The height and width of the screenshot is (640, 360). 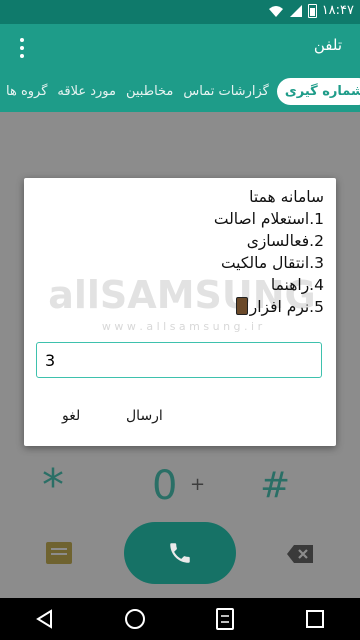 What do you see at coordinates (26, 91) in the screenshot?
I see `tab-groups: گروه ها` at bounding box center [26, 91].